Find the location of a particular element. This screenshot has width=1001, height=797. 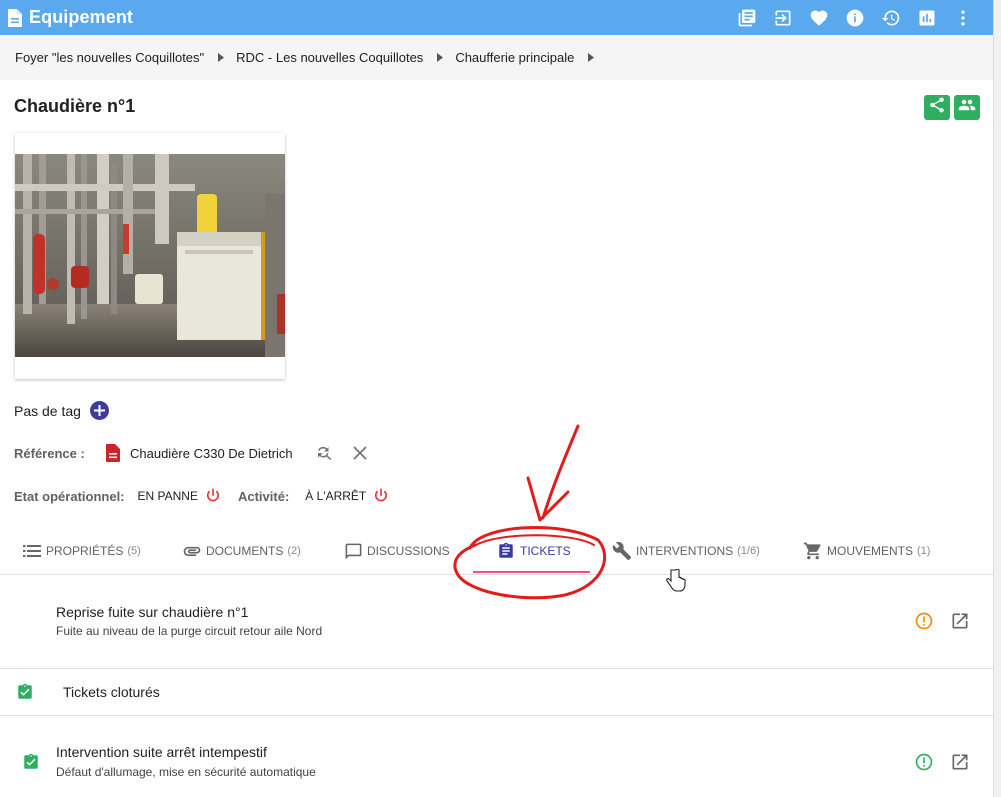

tab-count: (1/6) is located at coordinates (748, 551).